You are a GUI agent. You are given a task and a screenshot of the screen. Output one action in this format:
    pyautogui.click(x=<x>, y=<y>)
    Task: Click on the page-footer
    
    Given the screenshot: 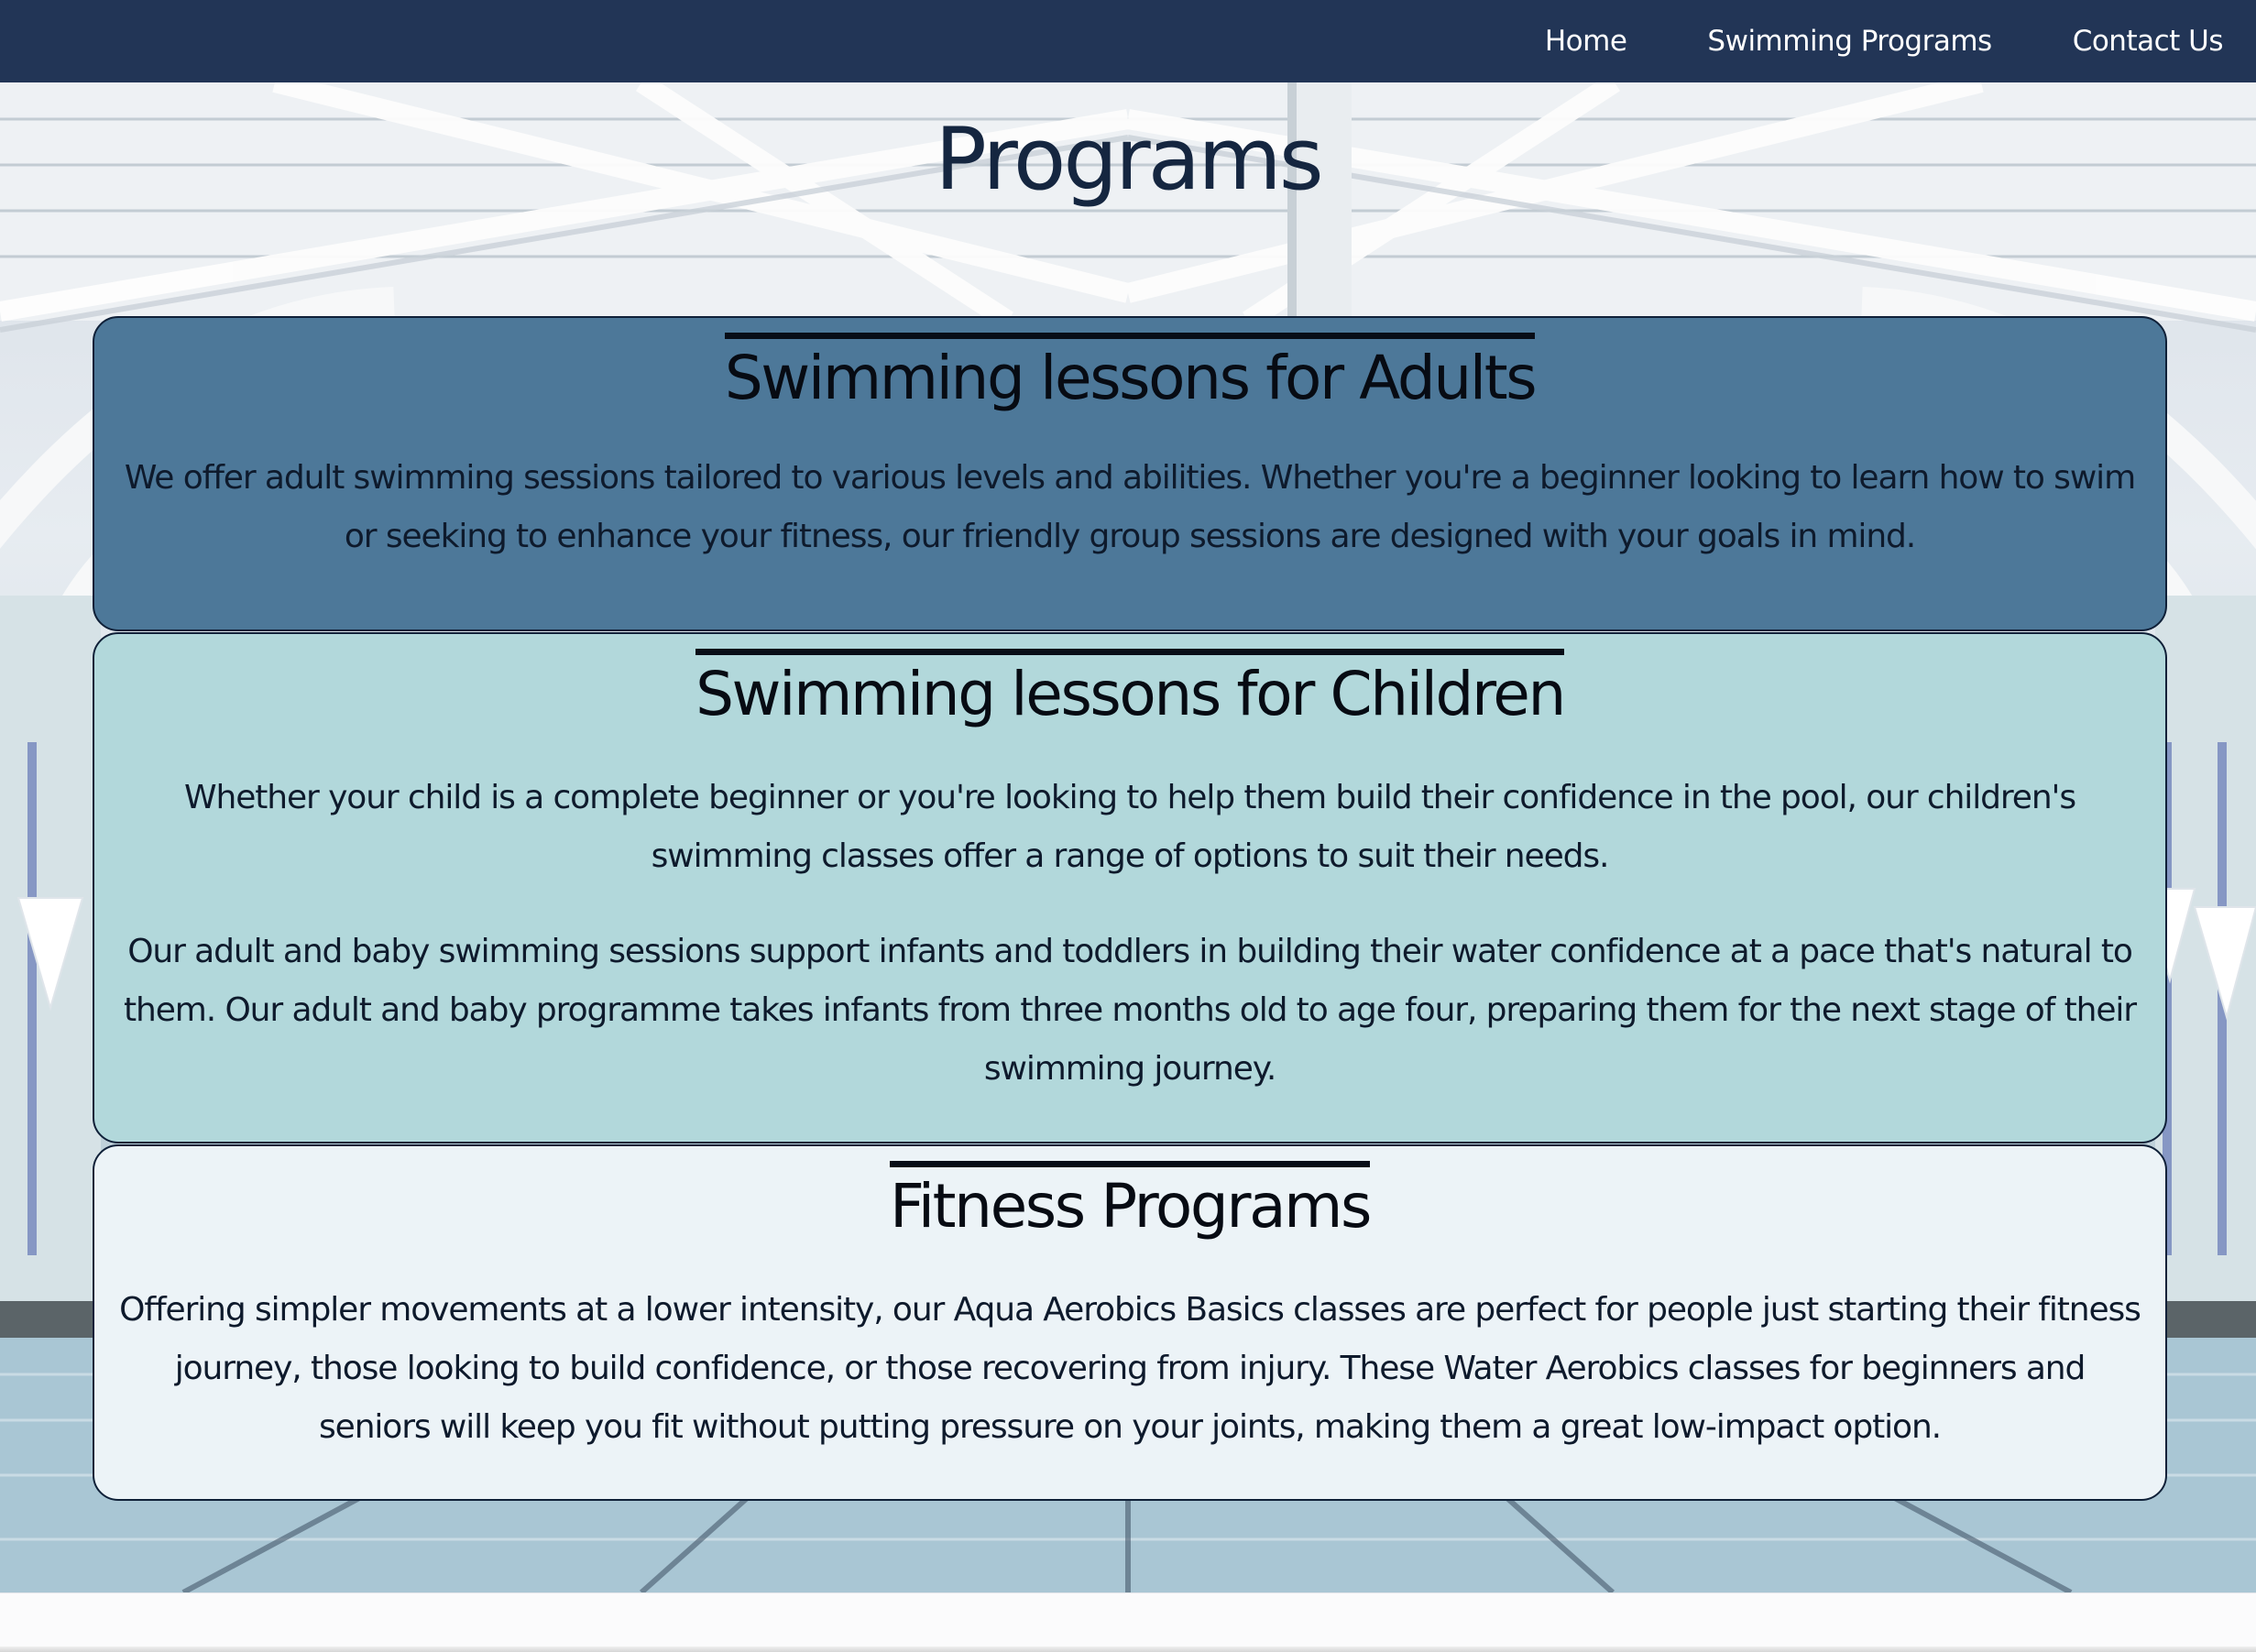 What is the action you would take?
    pyautogui.click(x=1128, y=1622)
    